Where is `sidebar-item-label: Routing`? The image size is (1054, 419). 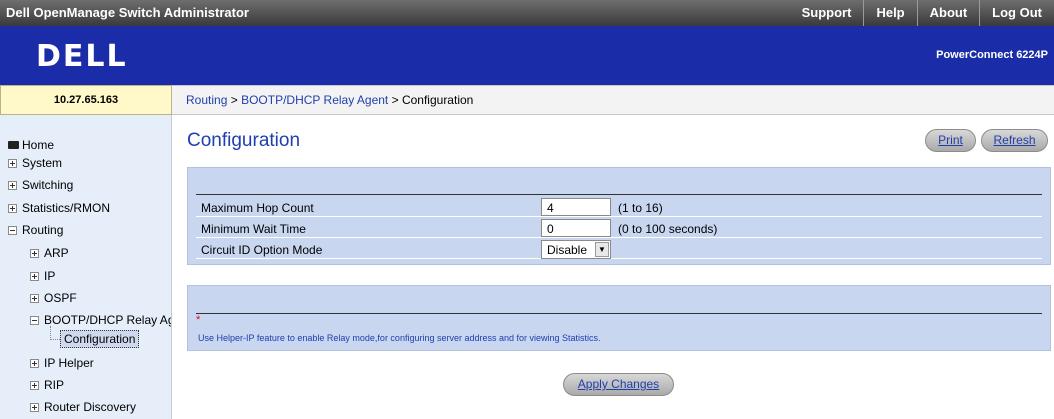
sidebar-item-label: Routing is located at coordinates (43, 230).